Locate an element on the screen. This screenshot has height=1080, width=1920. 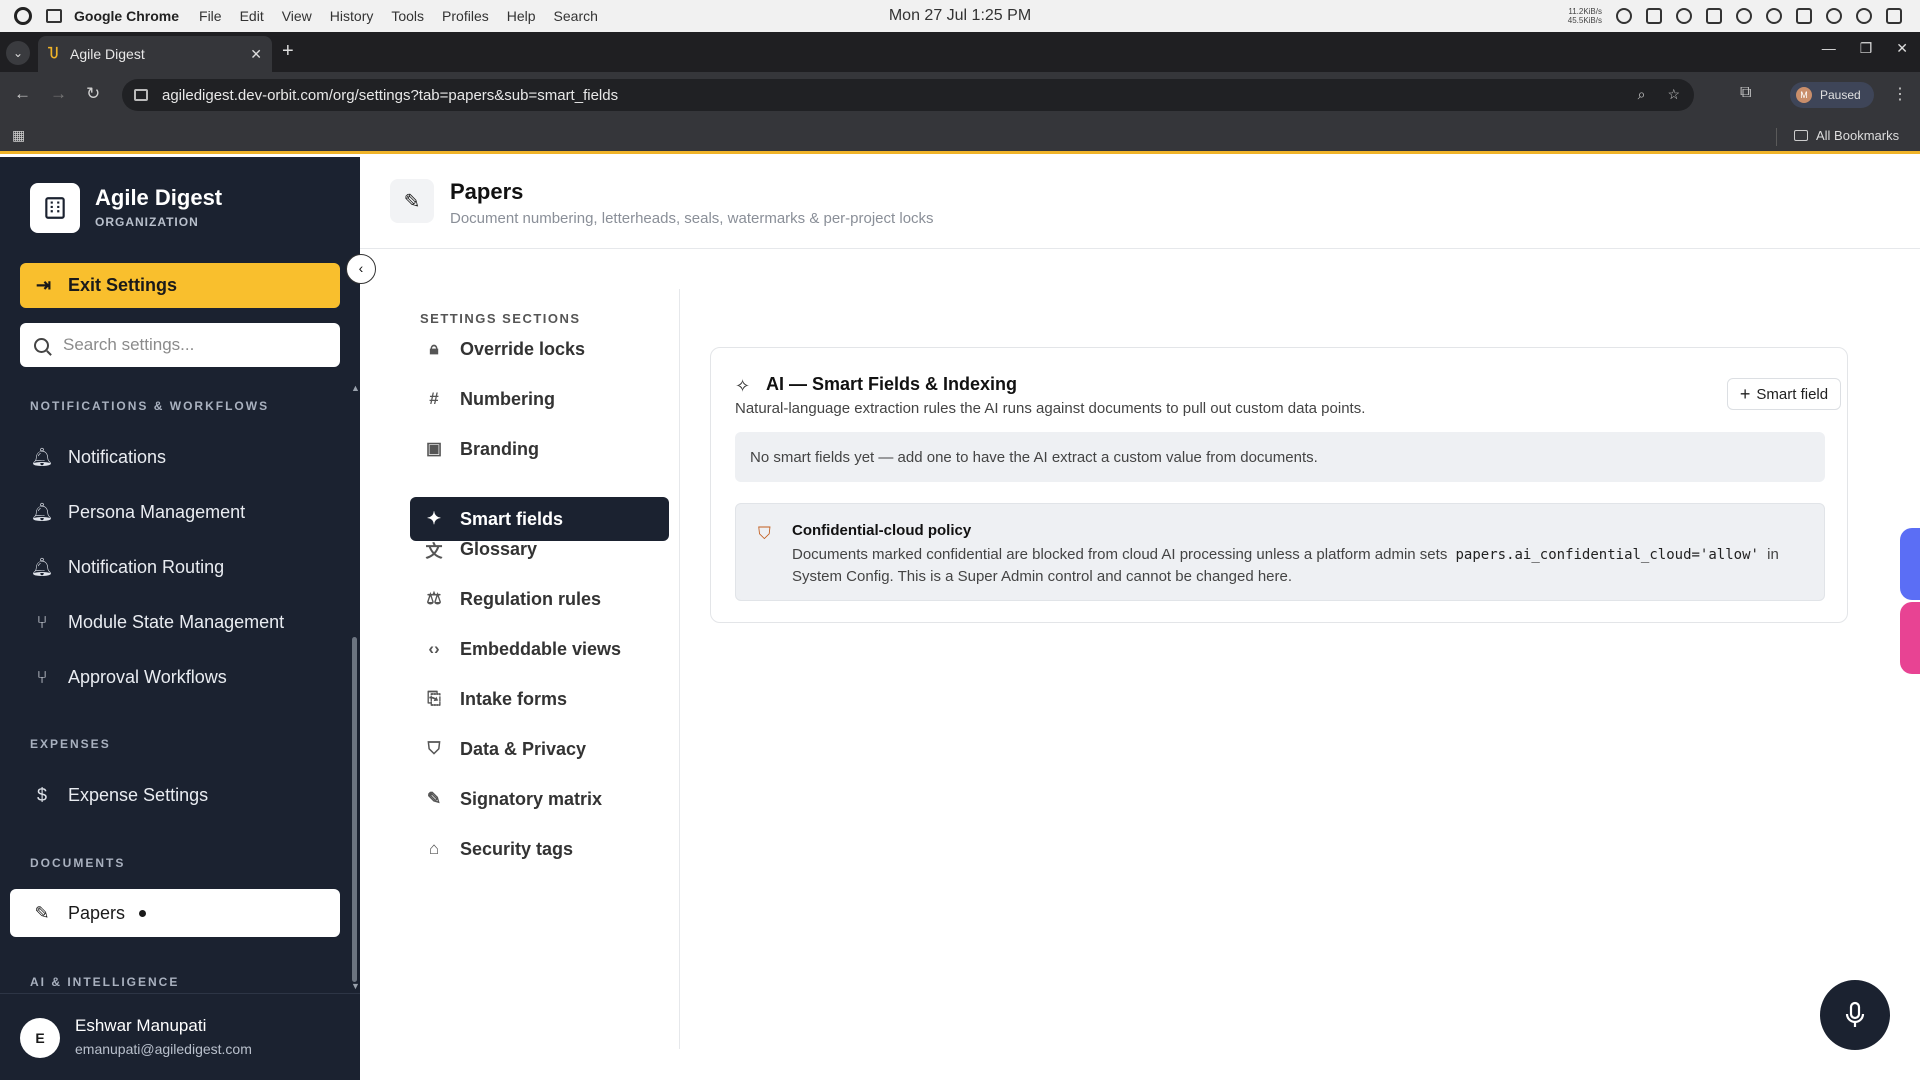
side-feedback-tab is located at coordinates (1910, 638).